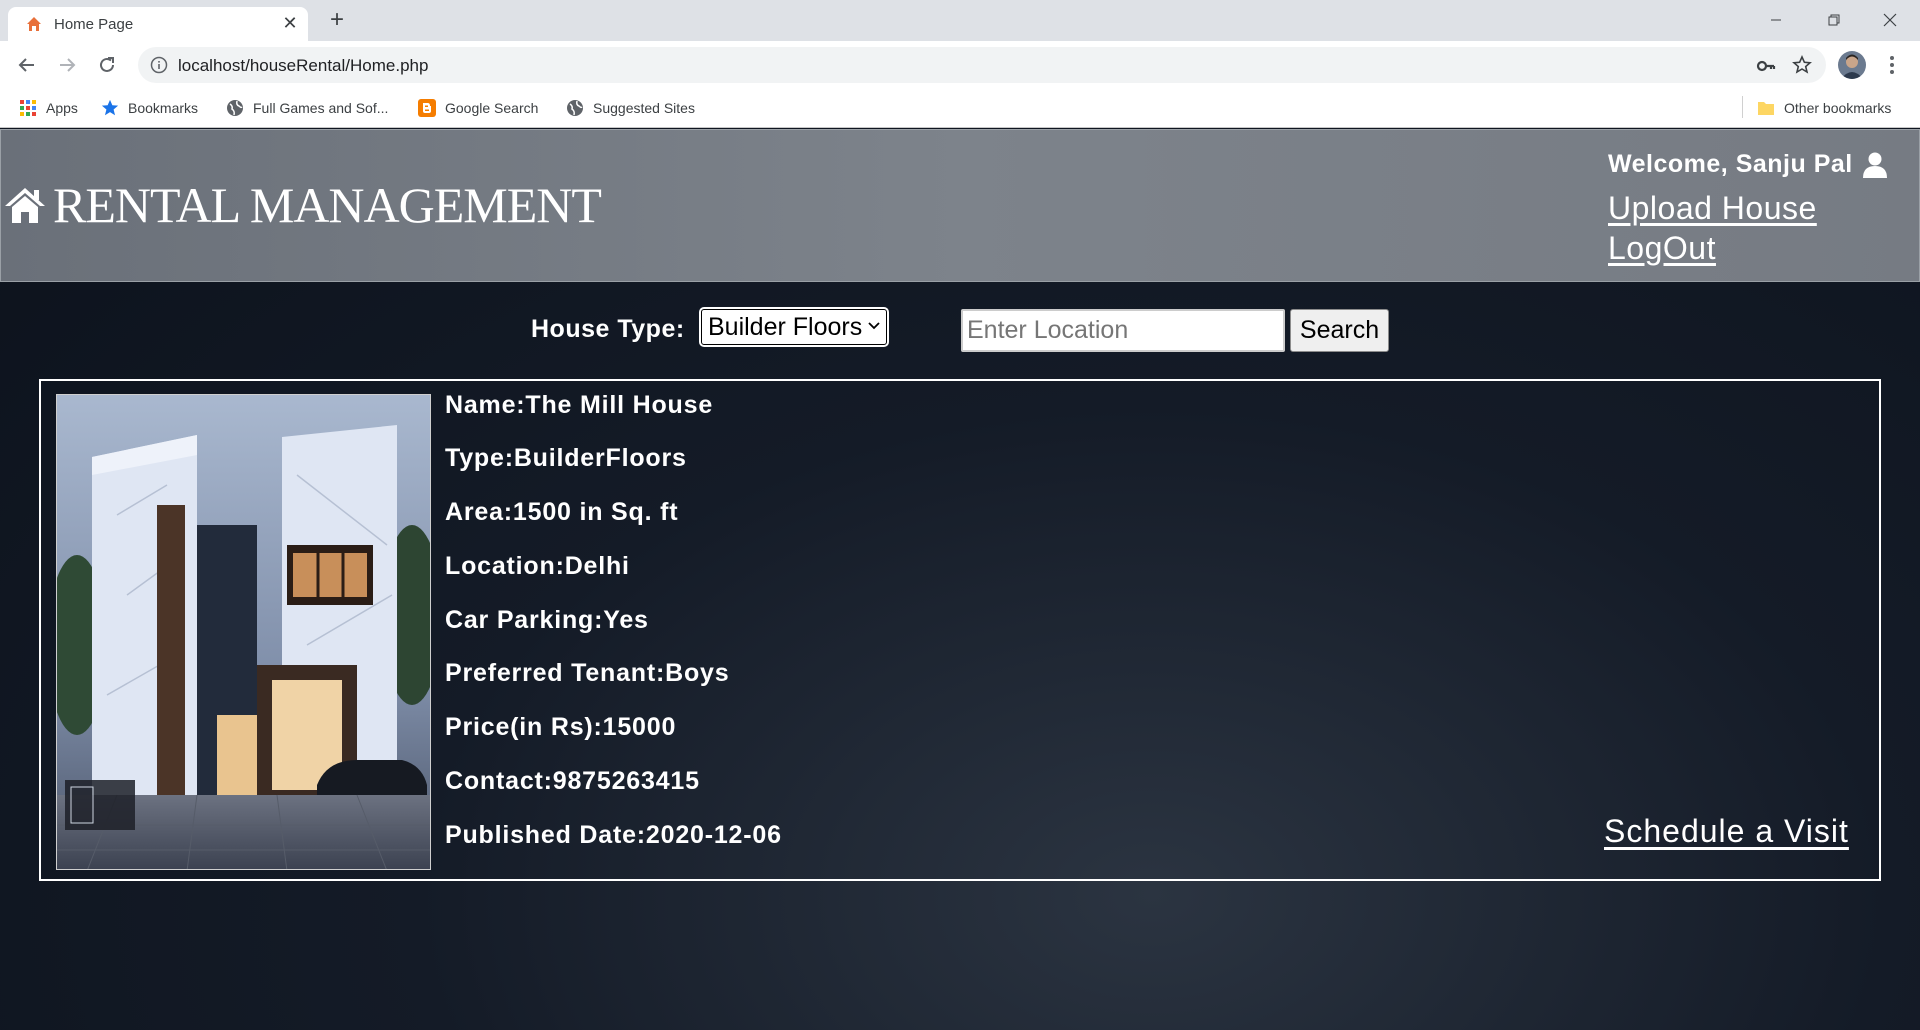  I want to click on upload-house-link: Upload House, so click(1712, 208).